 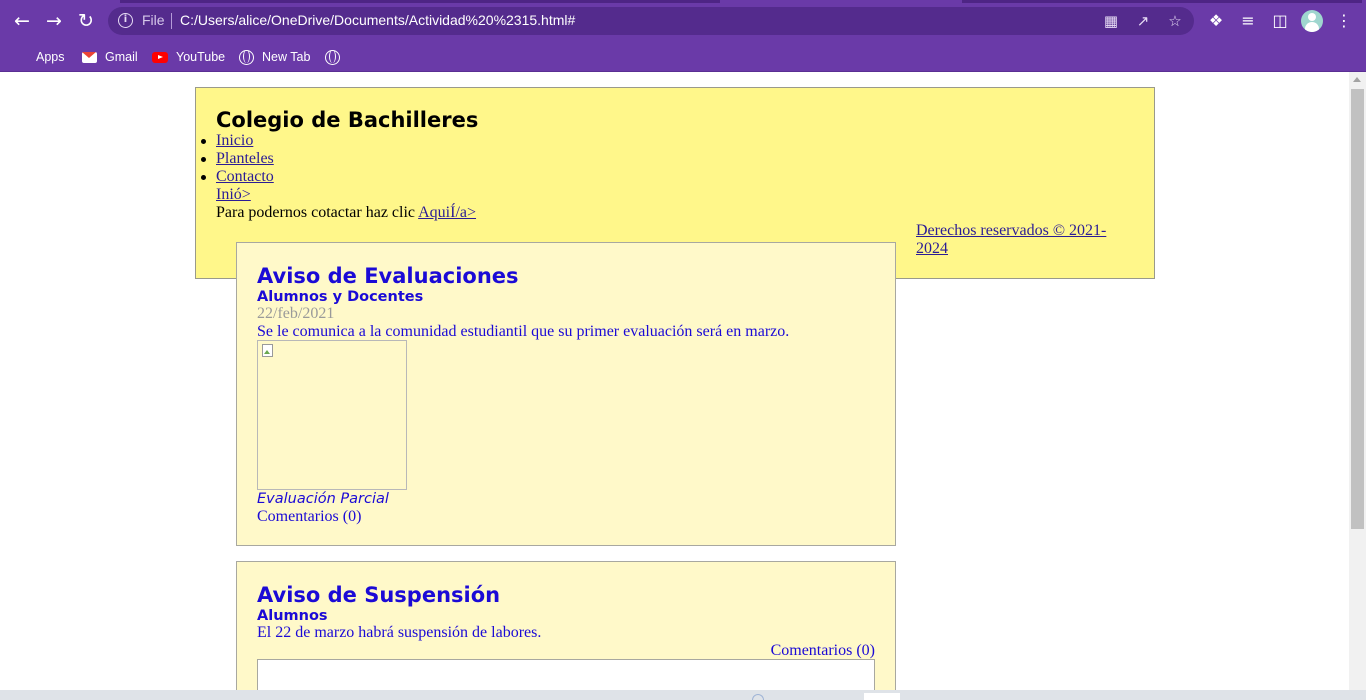 I want to click on vertical-scrollbar, so click(x=1357, y=381).